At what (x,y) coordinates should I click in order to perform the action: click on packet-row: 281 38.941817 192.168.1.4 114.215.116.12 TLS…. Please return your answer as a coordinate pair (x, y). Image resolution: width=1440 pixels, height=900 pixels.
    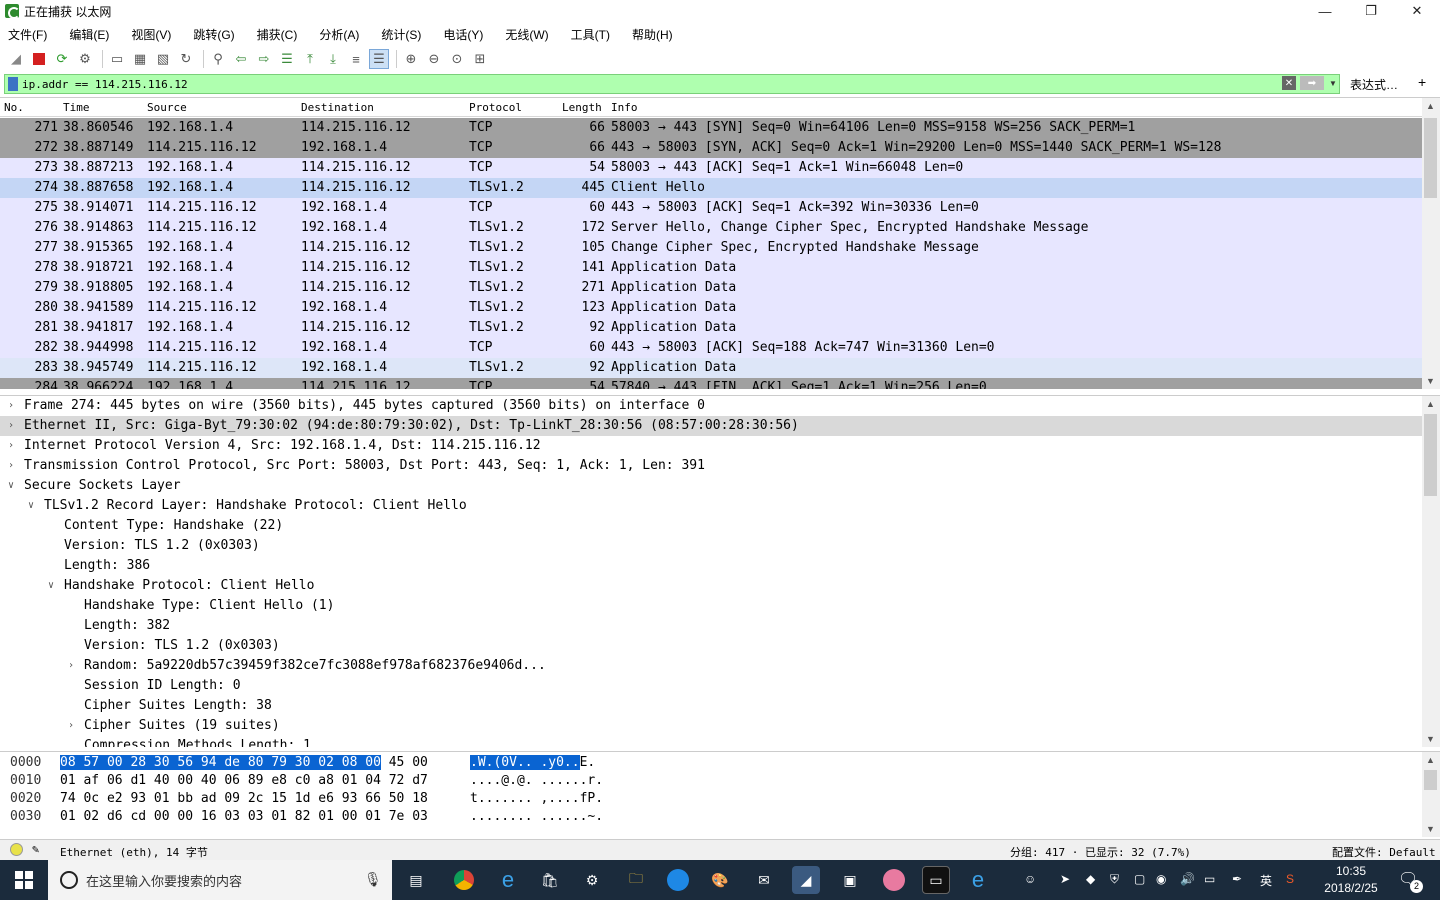
    Looking at the image, I should click on (711, 328).